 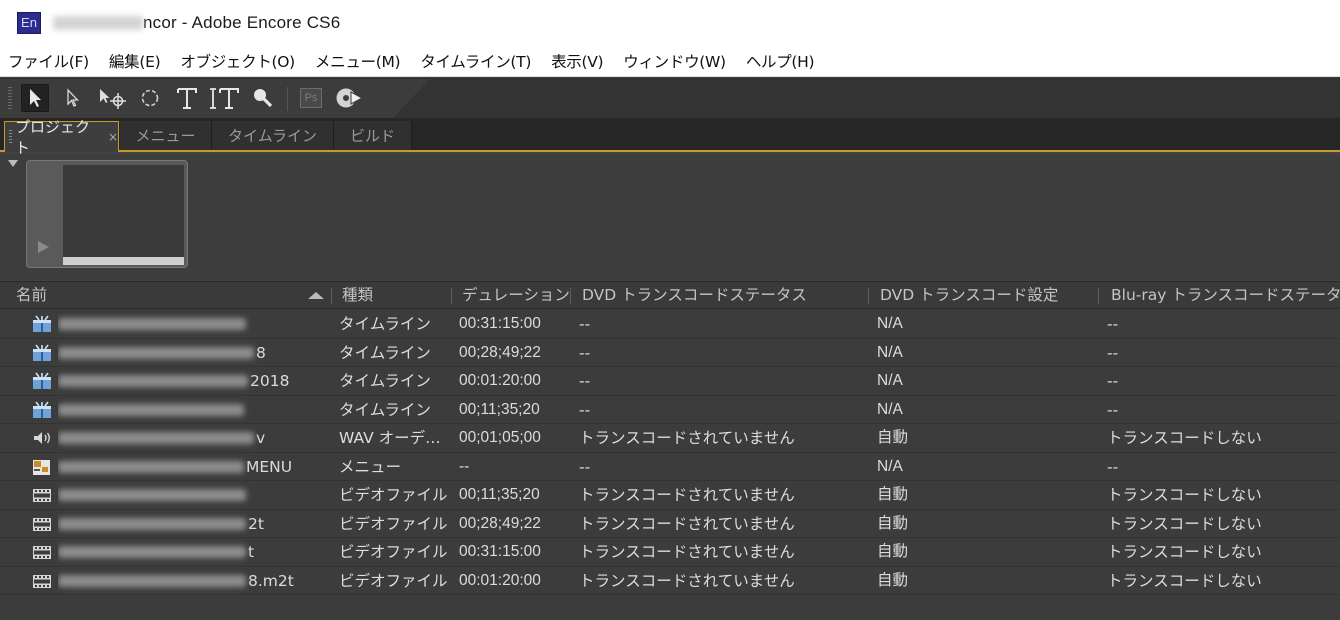 I want to click on move-tool-icon, so click(x=113, y=98).